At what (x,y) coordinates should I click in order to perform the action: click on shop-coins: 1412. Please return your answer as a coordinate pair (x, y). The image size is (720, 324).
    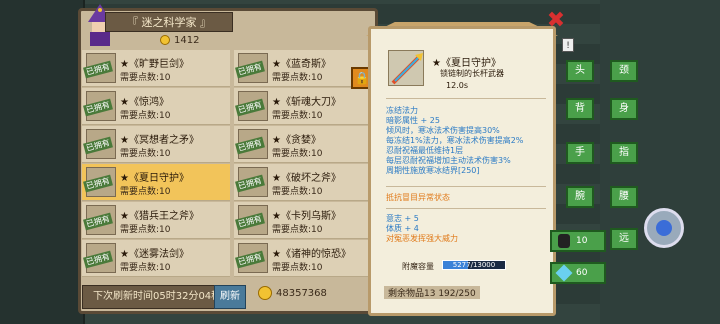
    Looking at the image, I should click on (190, 40).